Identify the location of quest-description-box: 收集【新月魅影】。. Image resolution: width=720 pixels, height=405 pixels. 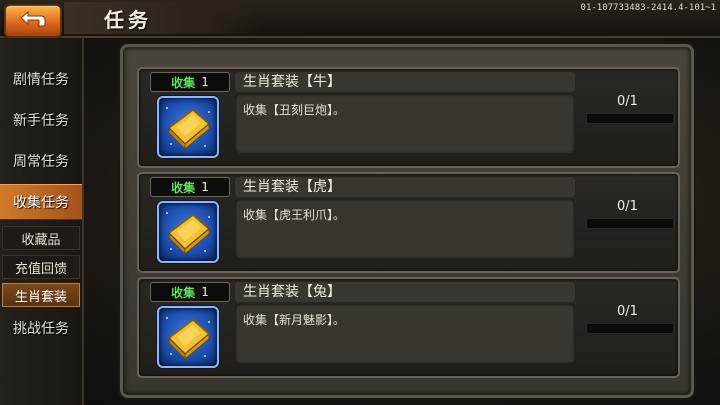
(405, 334).